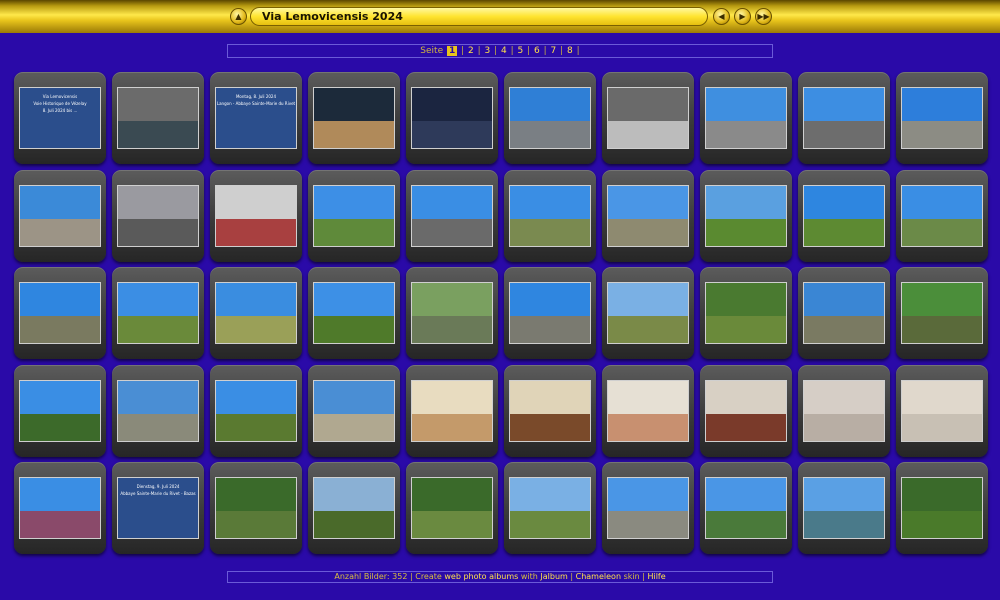 This screenshot has height=600, width=1000. I want to click on previous-icon: ◀, so click(721, 16).